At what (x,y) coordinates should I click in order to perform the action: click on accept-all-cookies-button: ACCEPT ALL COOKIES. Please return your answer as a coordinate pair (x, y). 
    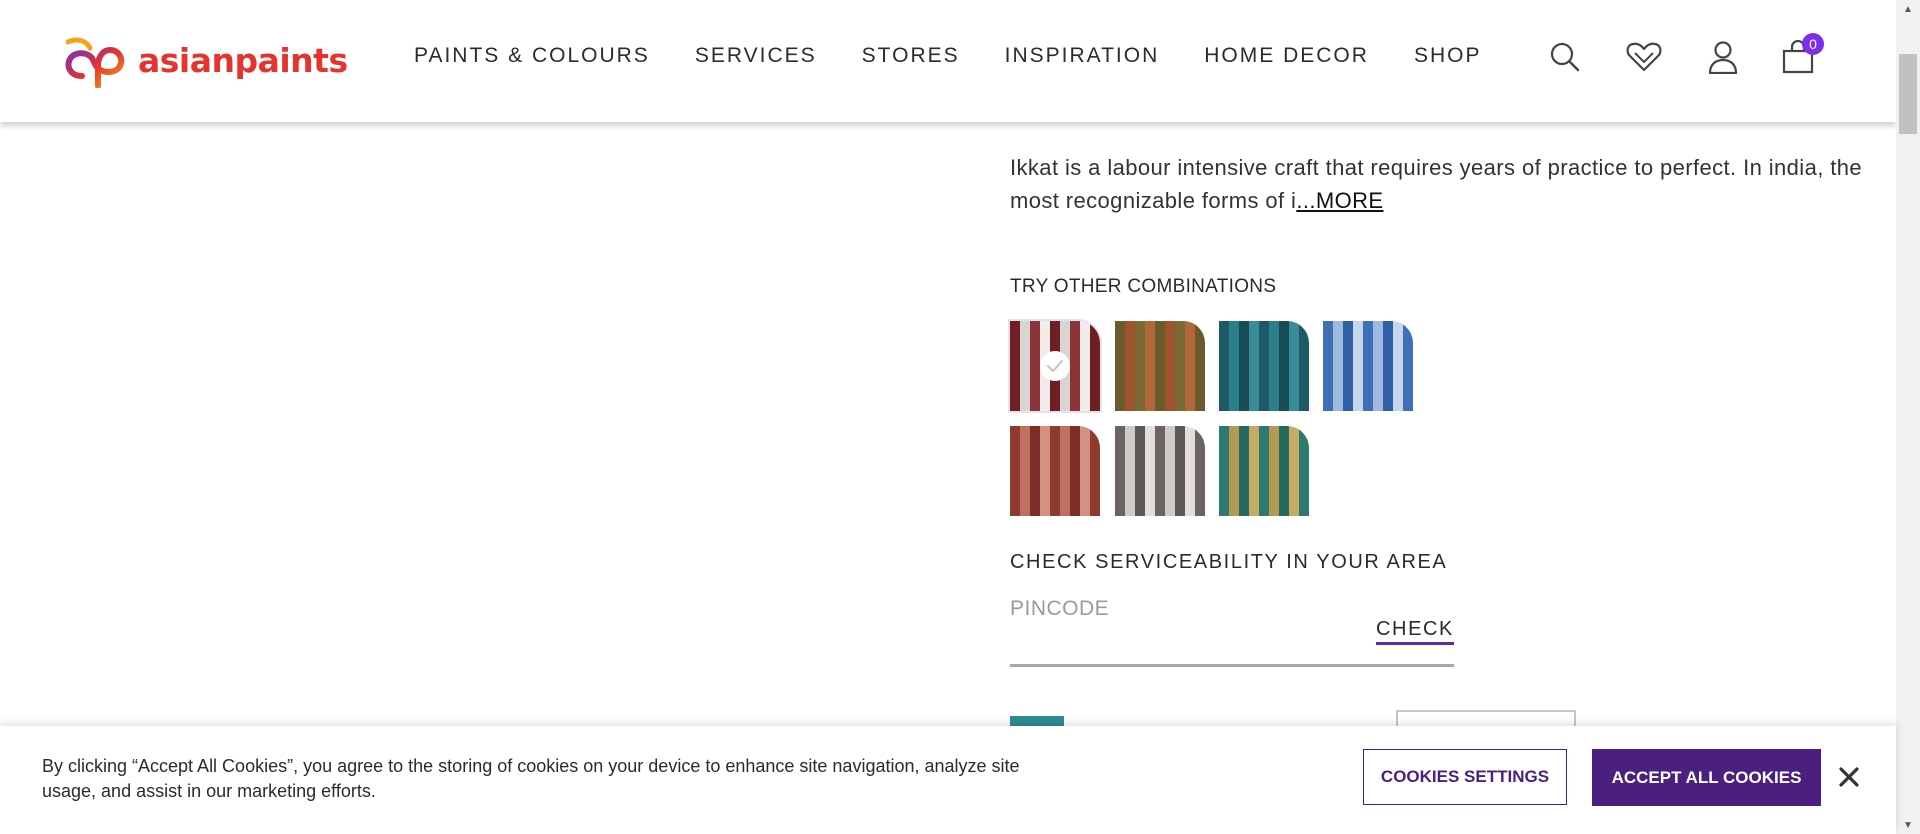
    Looking at the image, I should click on (1706, 777).